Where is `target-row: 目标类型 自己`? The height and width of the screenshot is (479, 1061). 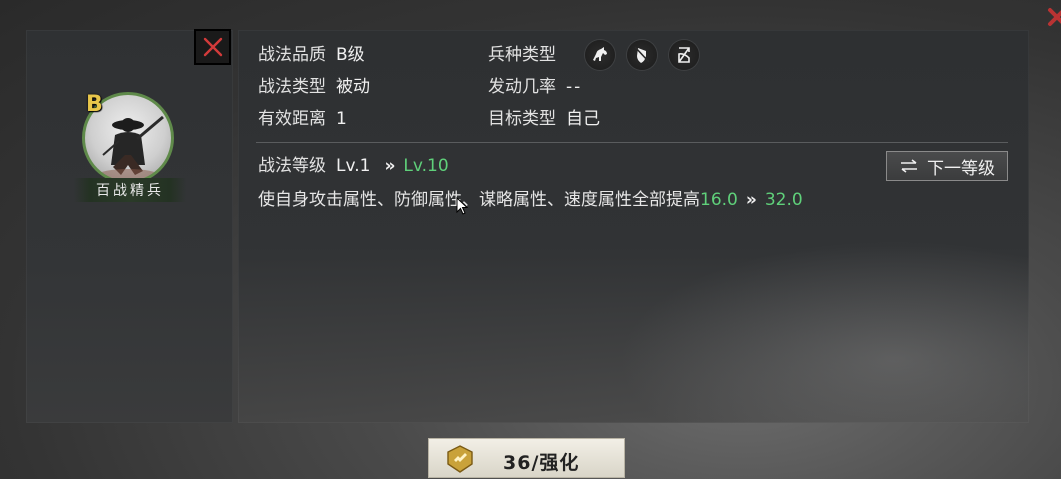 target-row: 目标类型 自己 is located at coordinates (544, 119).